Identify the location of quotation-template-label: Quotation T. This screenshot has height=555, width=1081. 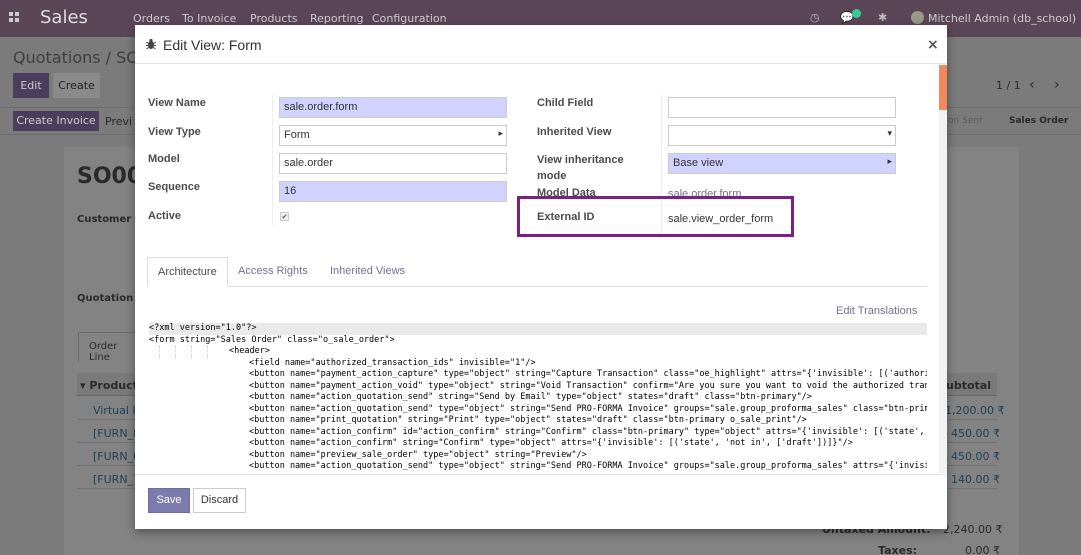
(110, 298).